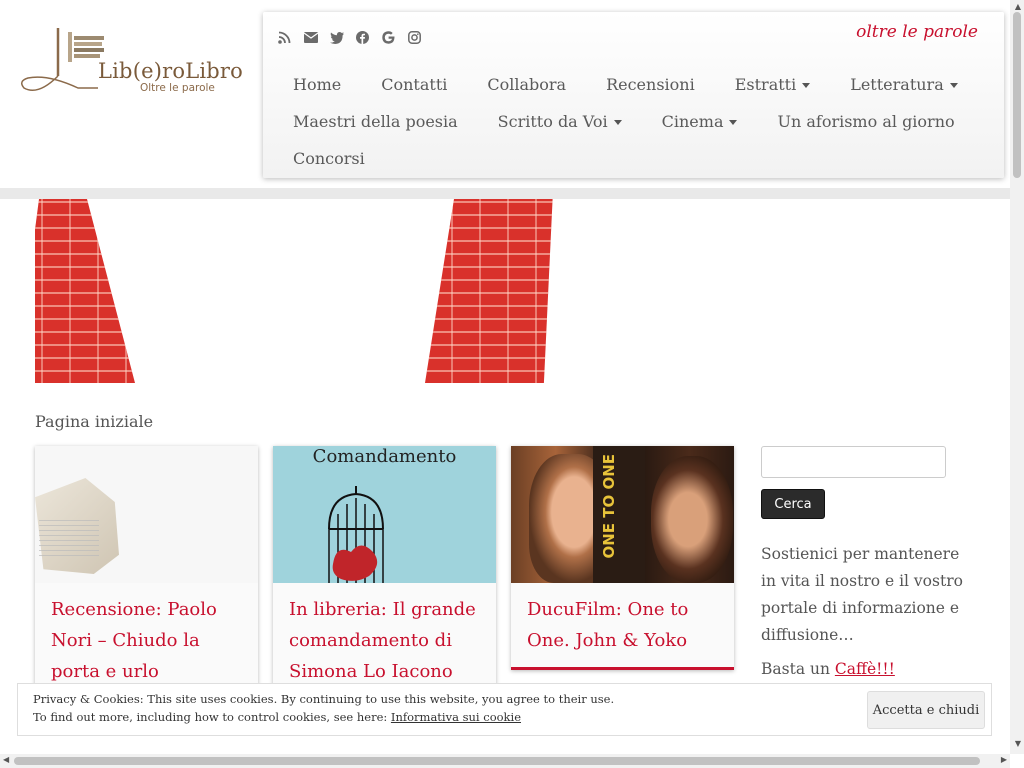 This screenshot has height=768, width=1024. What do you see at coordinates (609, 506) in the screenshot?
I see `poster-title: ONE TO ONE` at bounding box center [609, 506].